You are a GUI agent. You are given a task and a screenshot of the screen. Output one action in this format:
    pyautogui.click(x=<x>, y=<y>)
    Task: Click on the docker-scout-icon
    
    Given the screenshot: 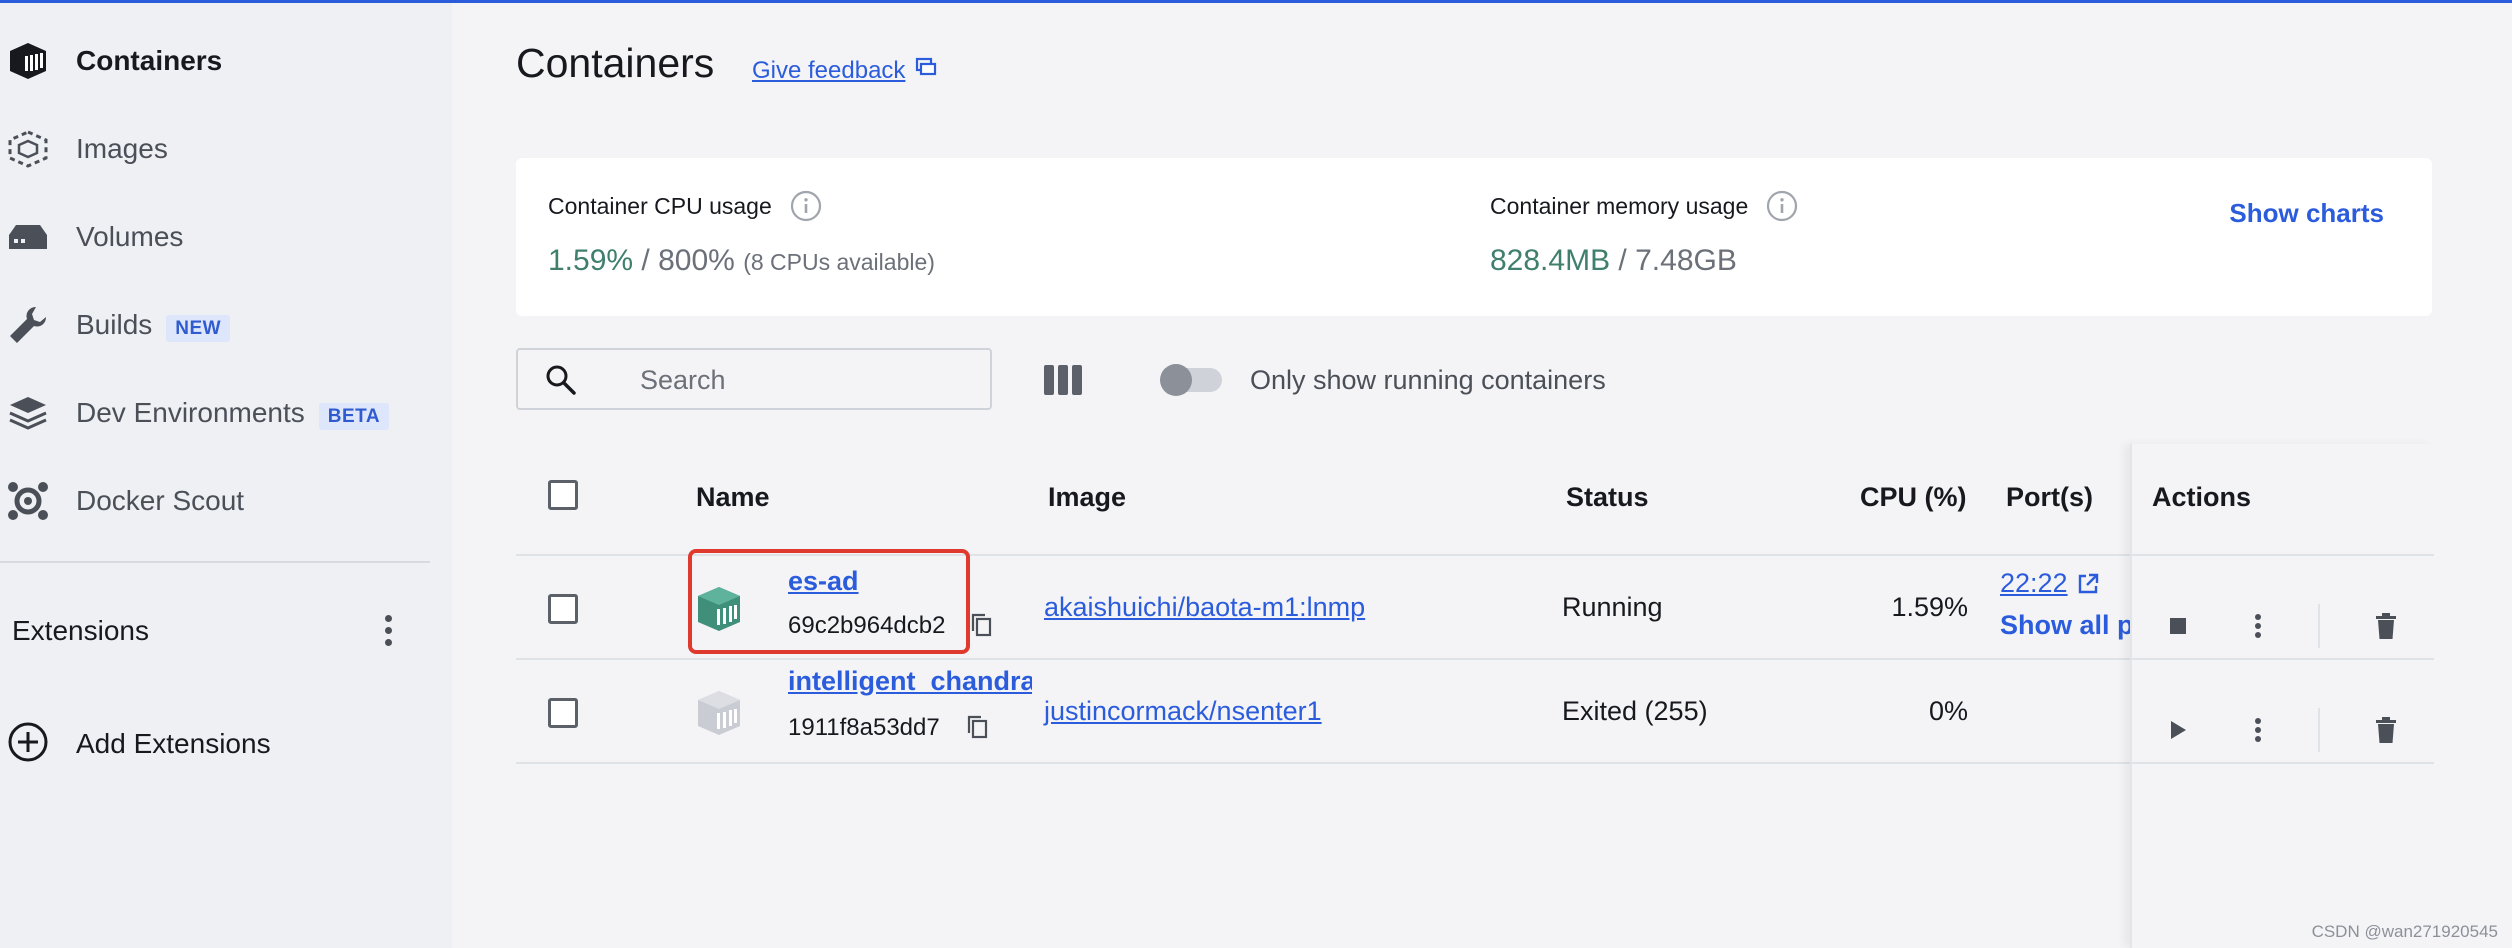 What is the action you would take?
    pyautogui.click(x=28, y=501)
    